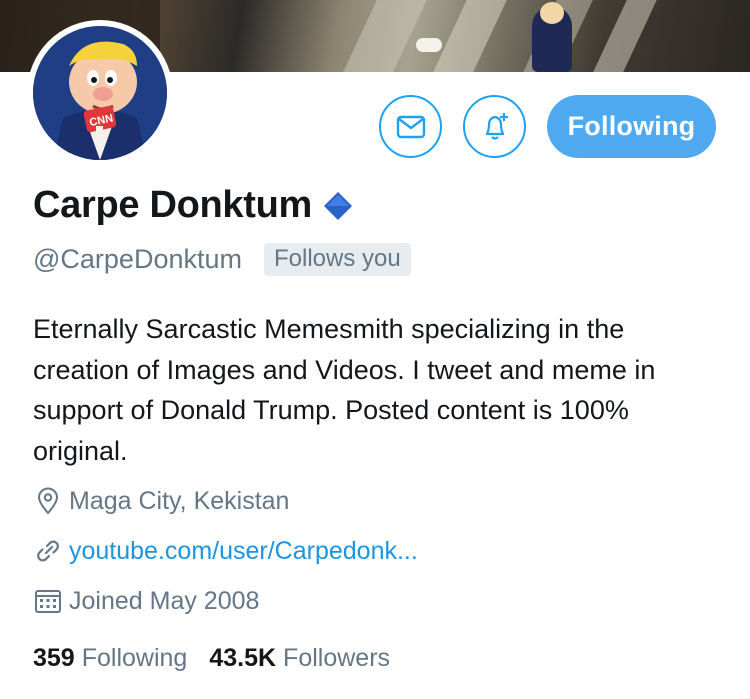 This screenshot has height=699, width=750. I want to click on blue-diamond-icon, so click(338, 205).